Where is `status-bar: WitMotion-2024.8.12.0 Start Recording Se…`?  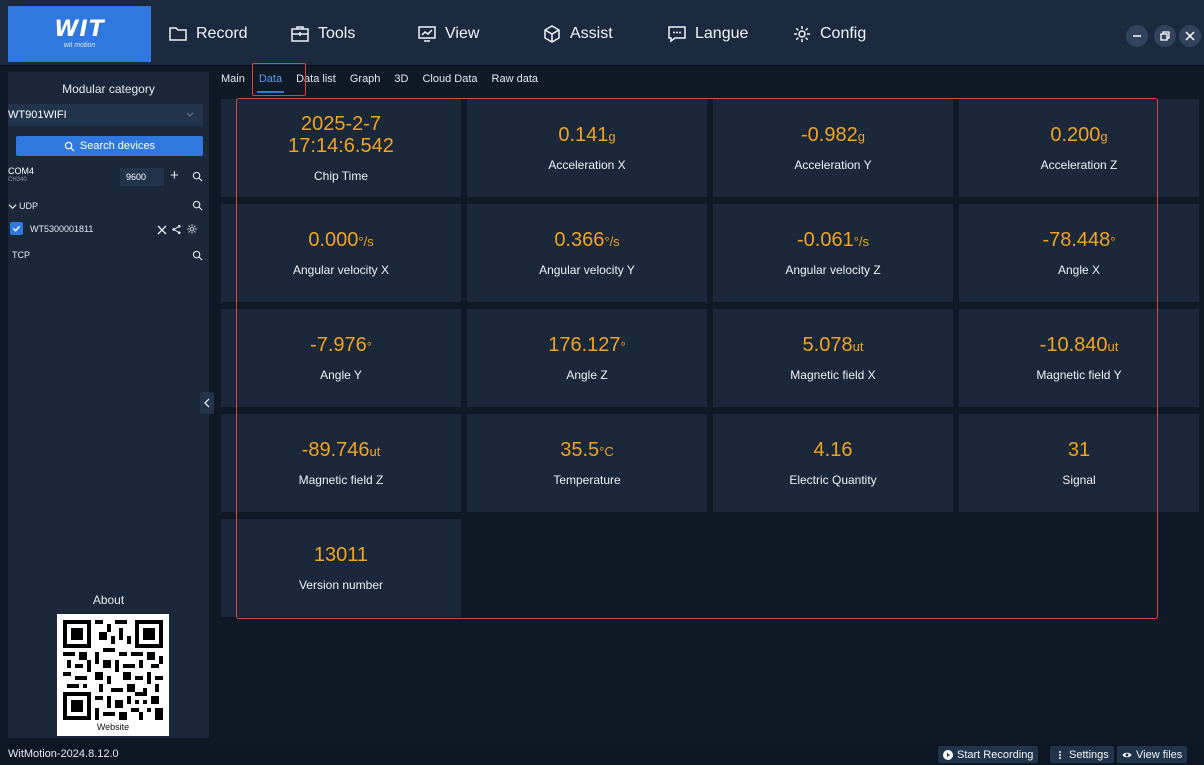 status-bar: WitMotion-2024.8.12.0 Start Recording Se… is located at coordinates (602, 754).